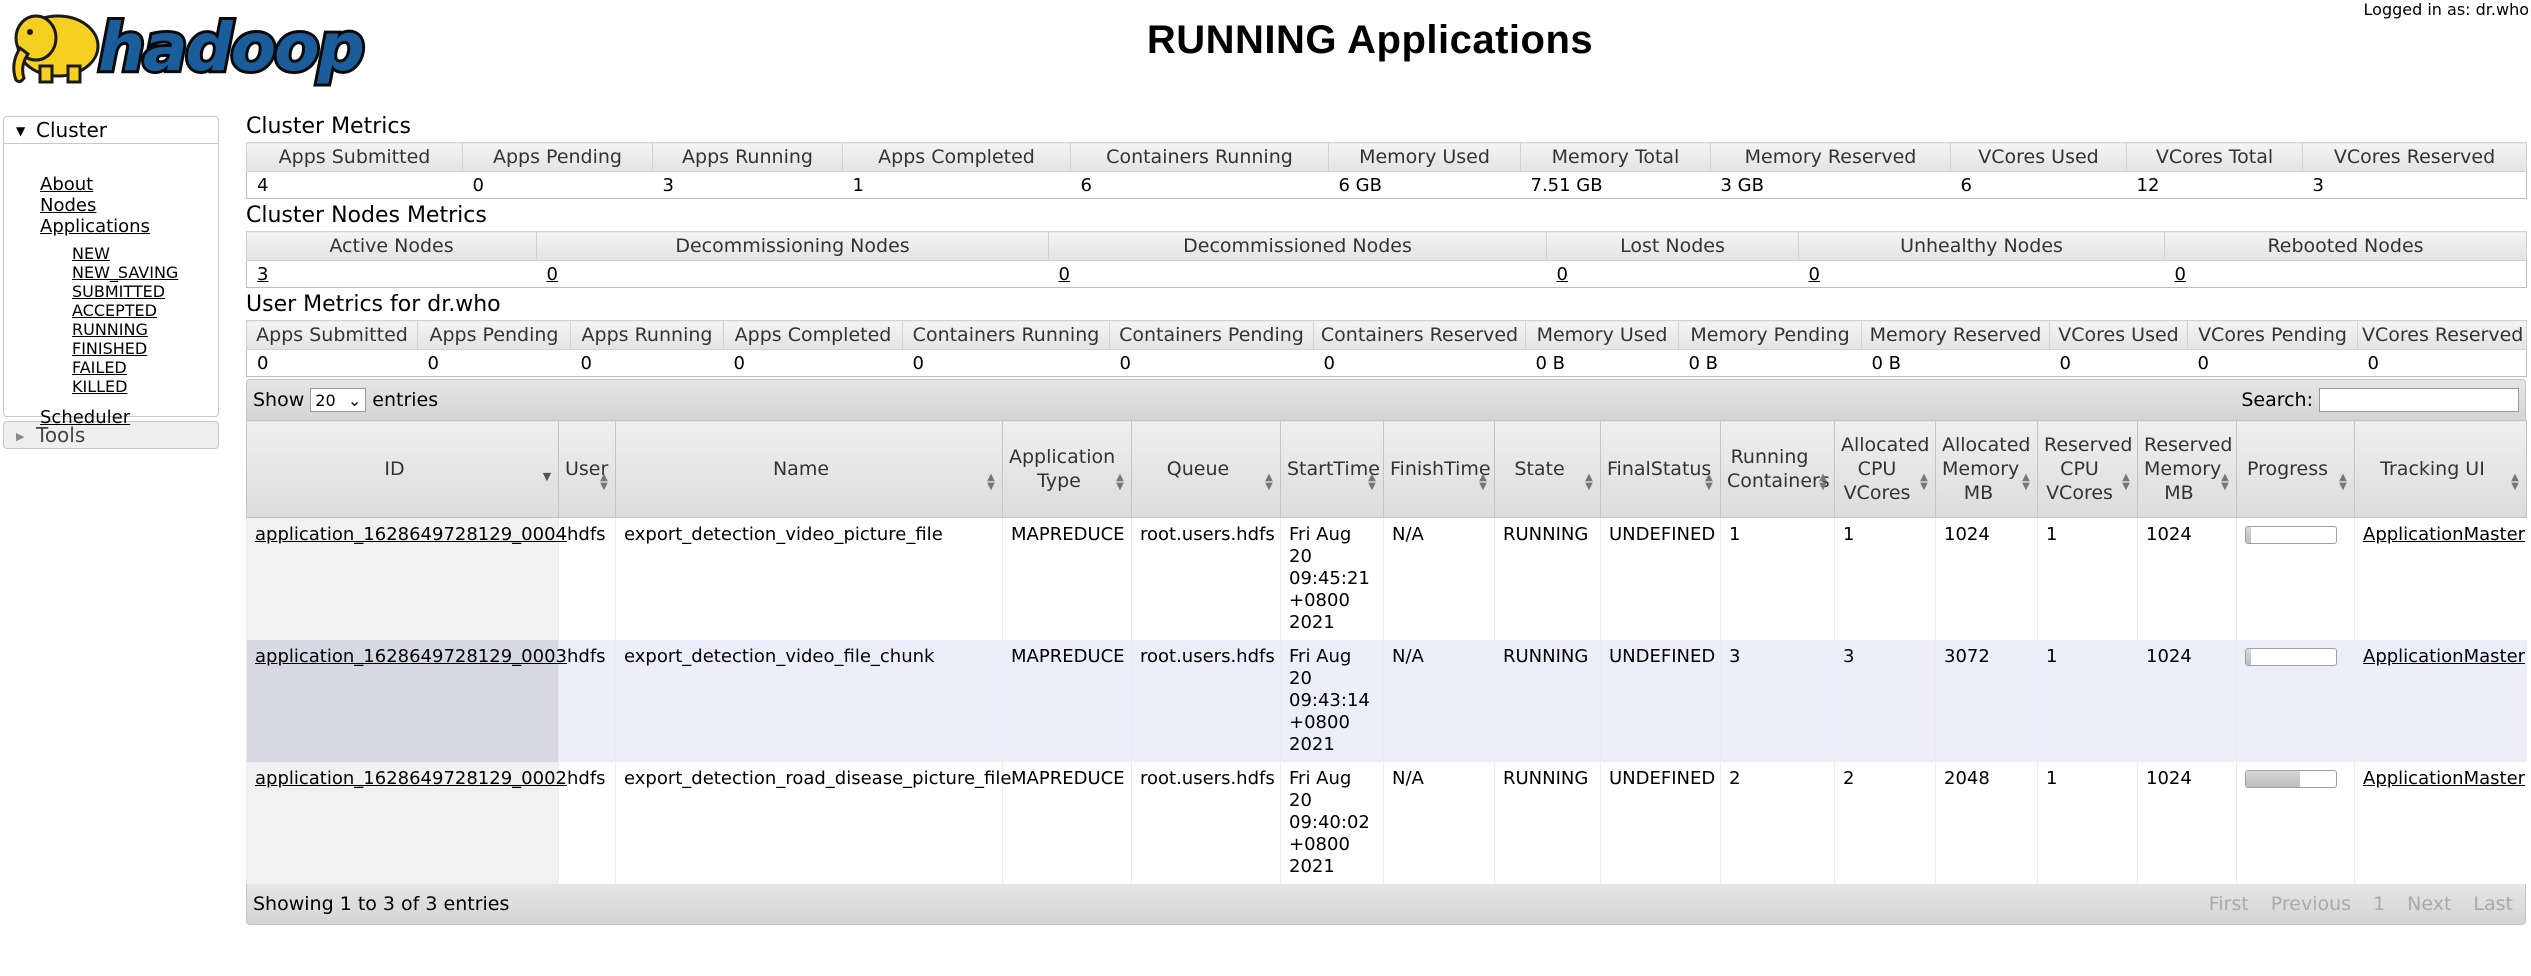  I want to click on col-id: ID ▼, so click(402, 469).